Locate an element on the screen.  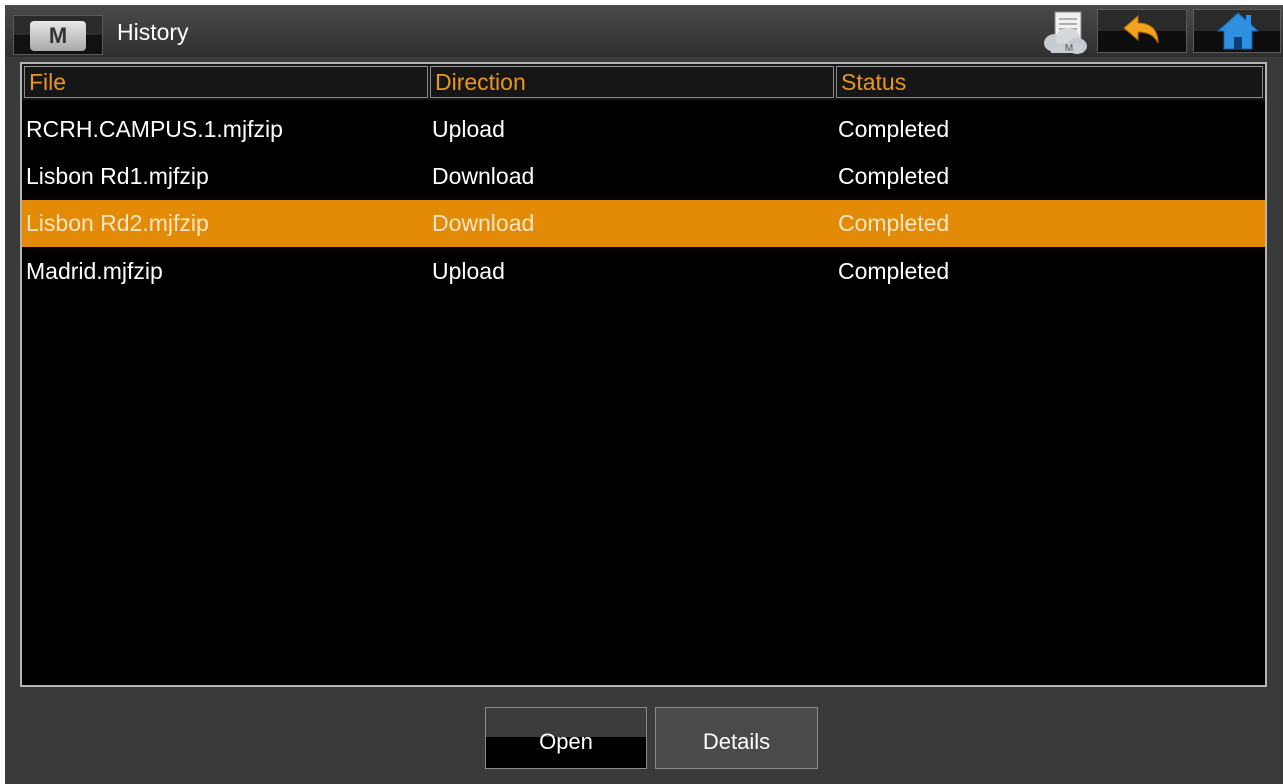
table-row: RCRH.CAMPUS.1.mjfzip Upload Completed is located at coordinates (643, 129).